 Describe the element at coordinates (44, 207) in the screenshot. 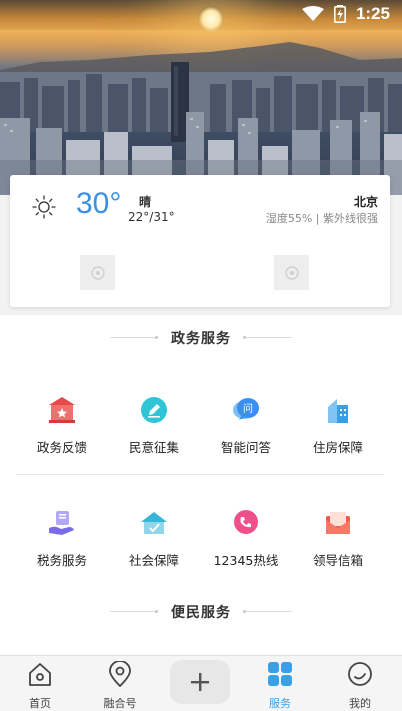

I see `sunny-weather-icon` at that location.